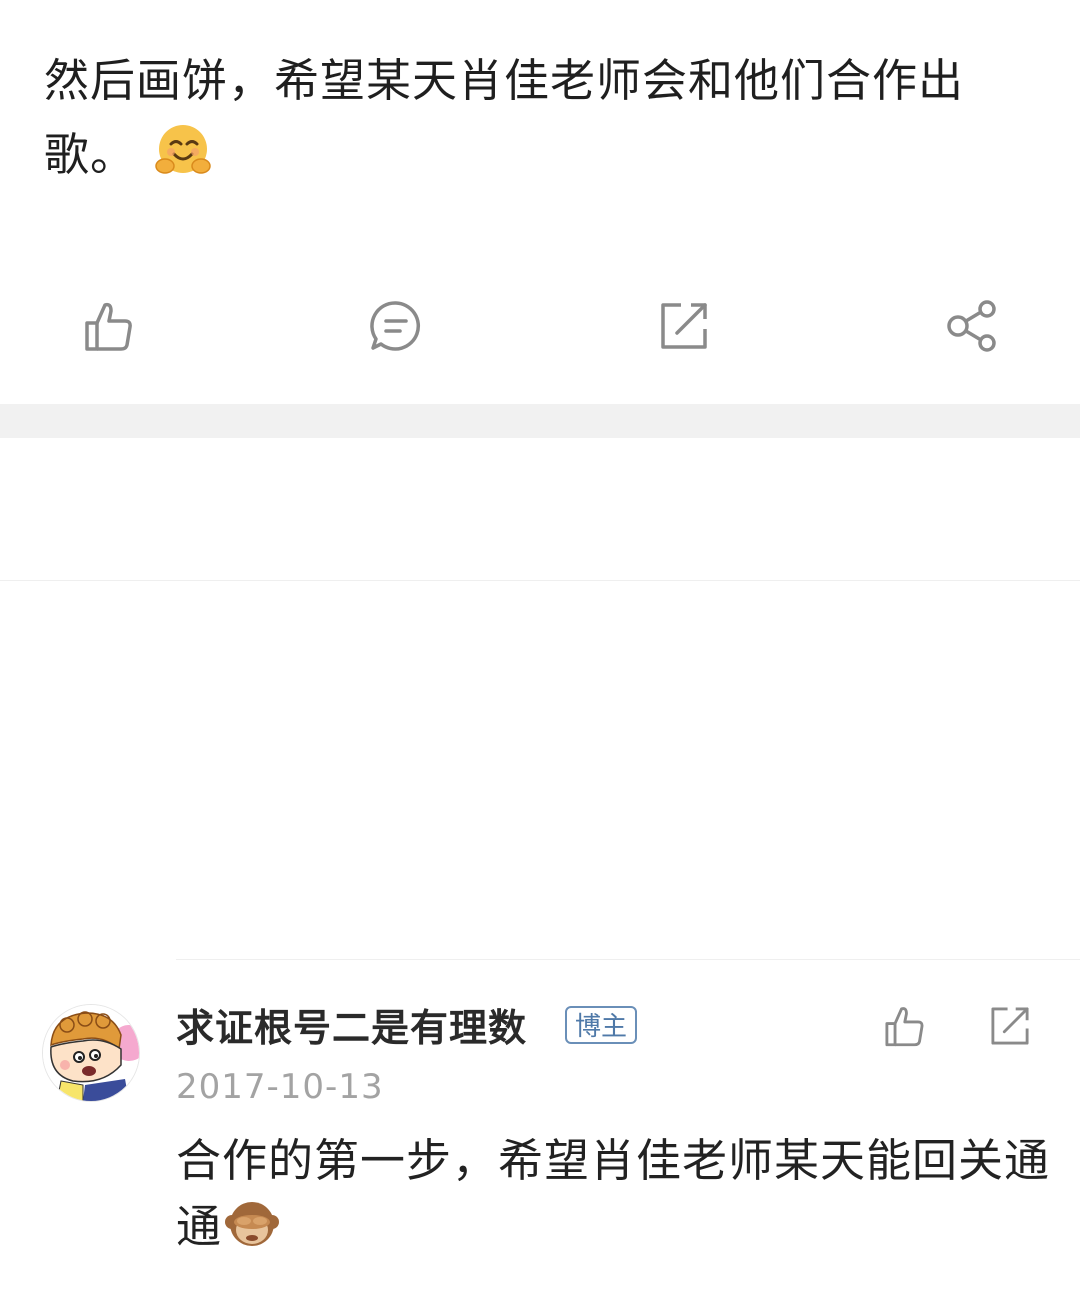 The image size is (1080, 1302). I want to click on avatar-image, so click(91, 1053).